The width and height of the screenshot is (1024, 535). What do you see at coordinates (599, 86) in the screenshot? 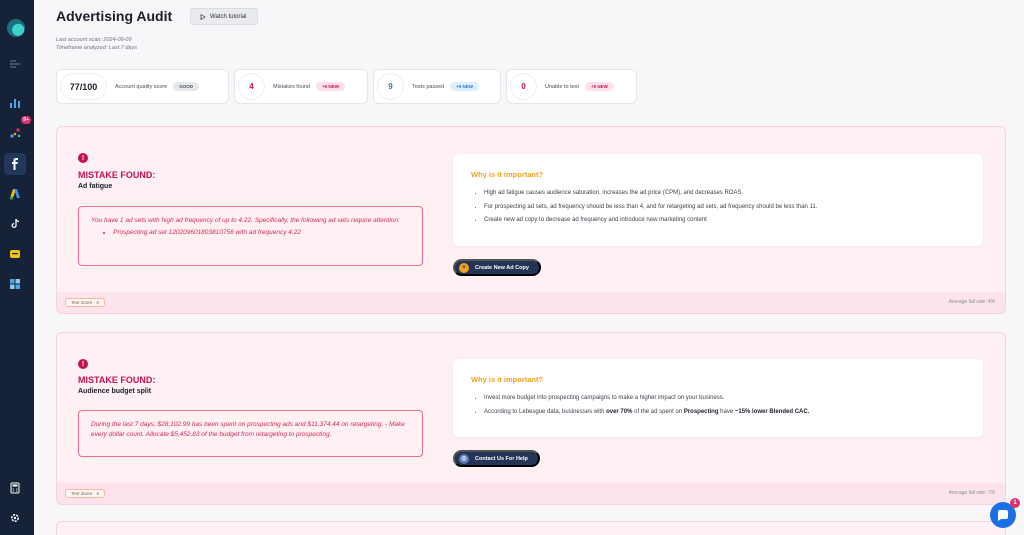
I see `unable-to-test-new-badge: +0 NEW` at bounding box center [599, 86].